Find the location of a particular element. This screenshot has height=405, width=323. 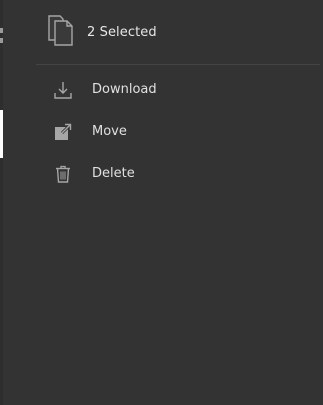

move-icon is located at coordinates (63, 132).